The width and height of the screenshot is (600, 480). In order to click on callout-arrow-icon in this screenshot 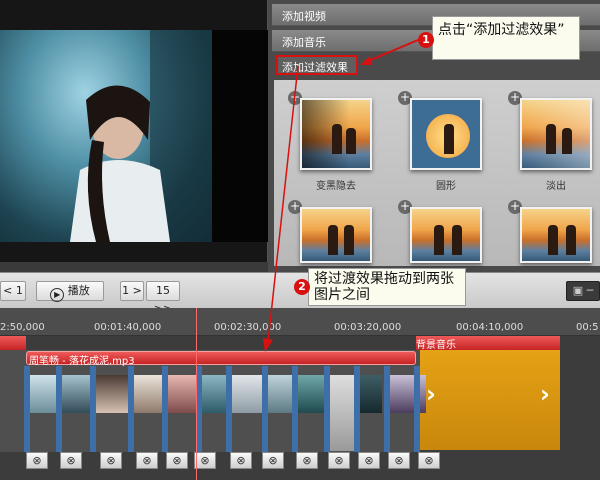, I will do `click(389, 52)`.